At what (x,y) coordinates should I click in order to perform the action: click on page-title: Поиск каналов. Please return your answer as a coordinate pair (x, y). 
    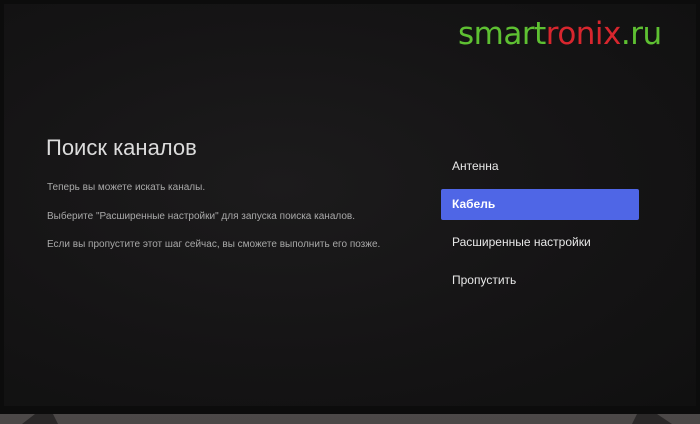
    Looking at the image, I should click on (121, 147).